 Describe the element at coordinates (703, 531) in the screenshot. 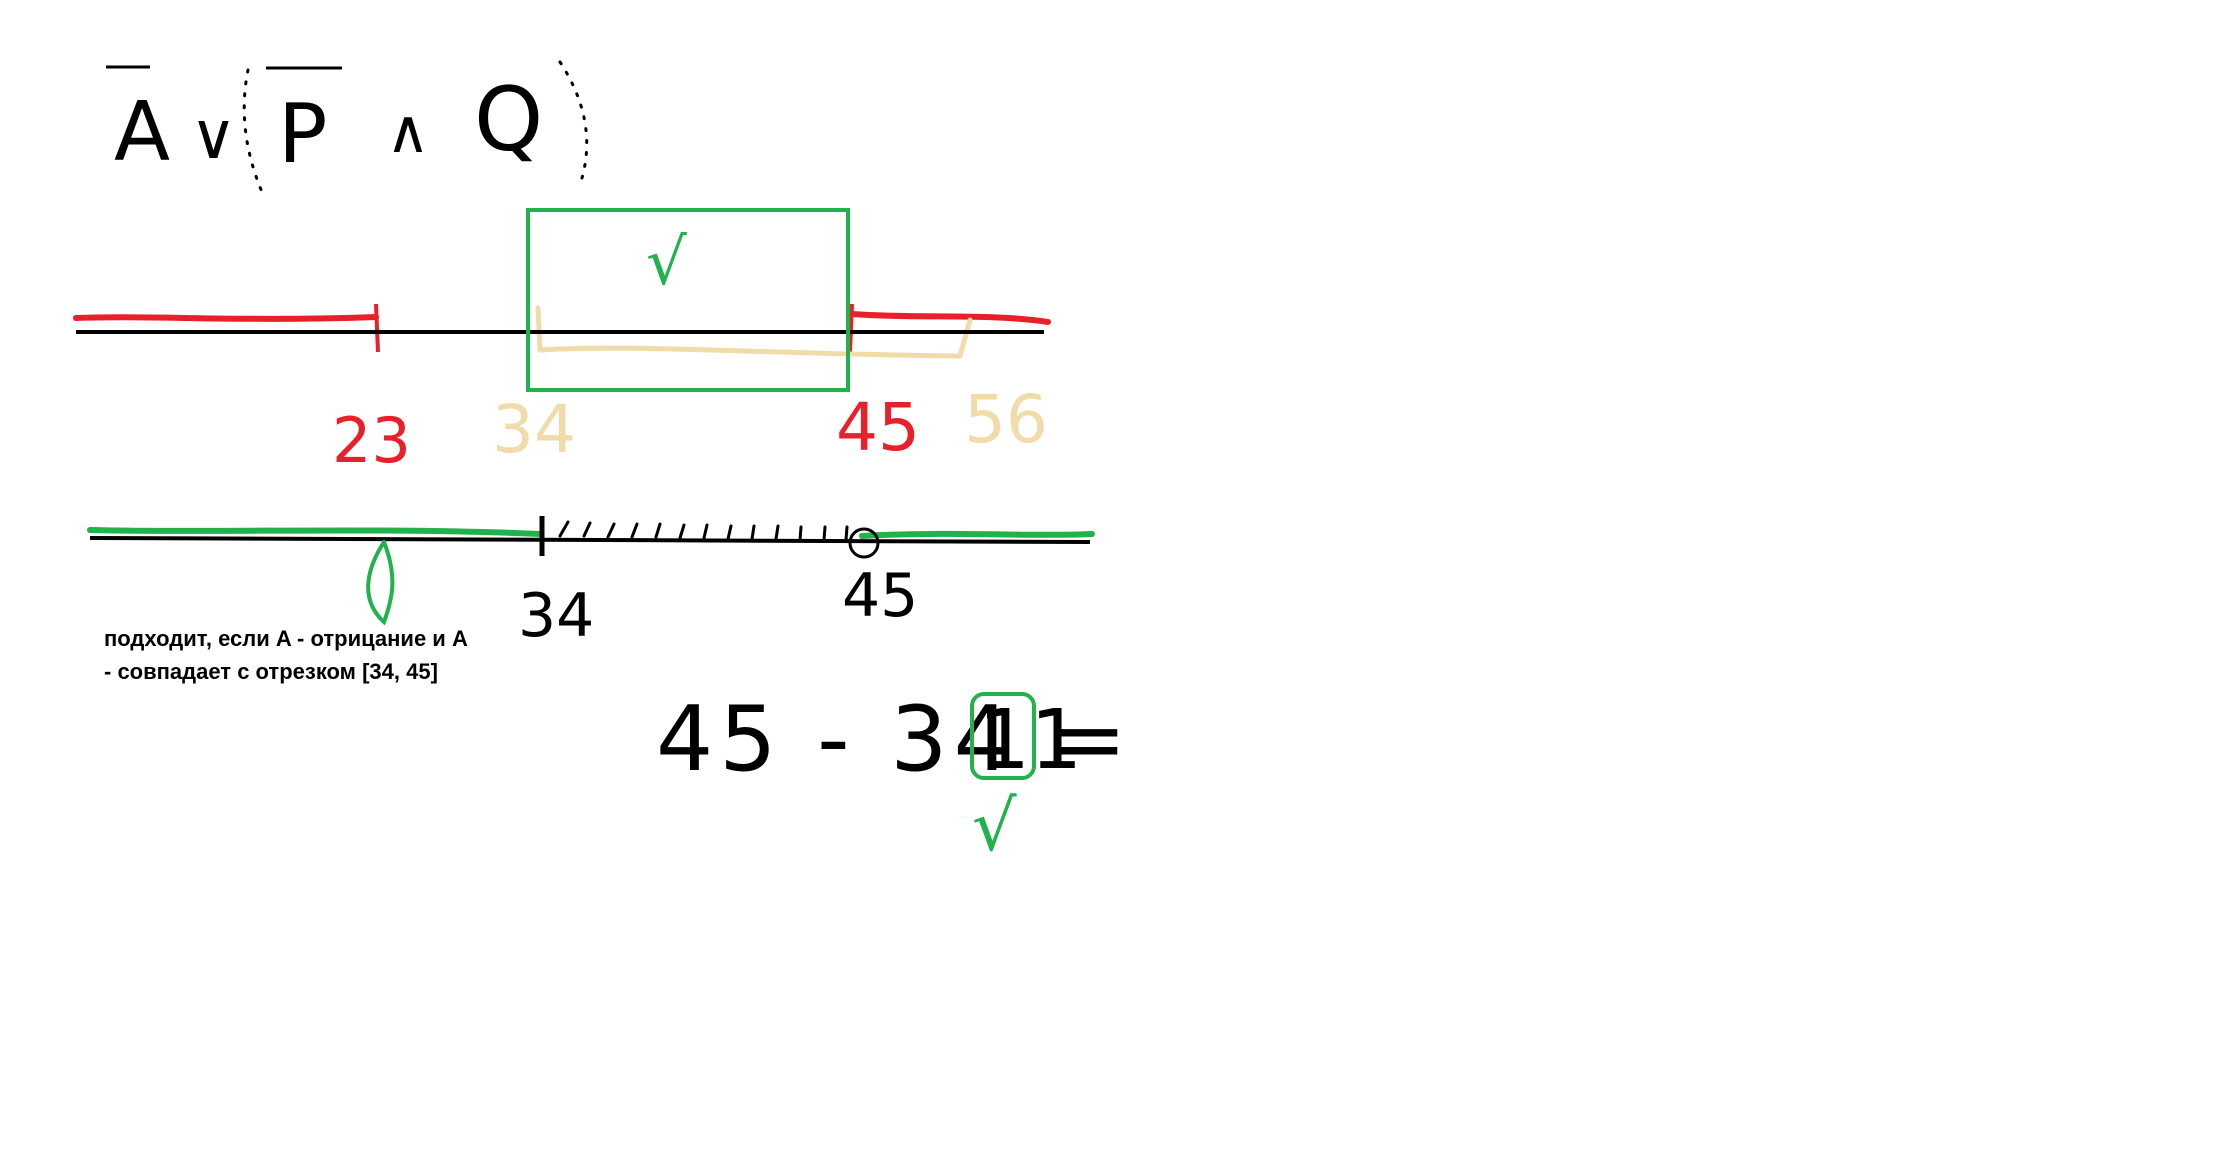

I see `hatching` at that location.